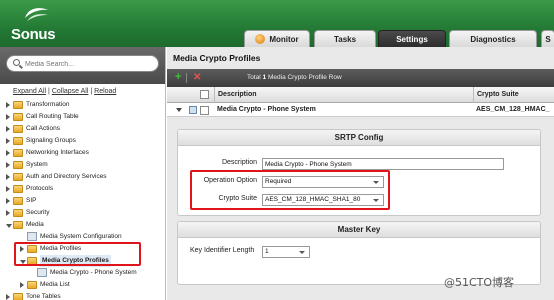 The image size is (554, 300). Describe the element at coordinates (66, 176) in the screenshot. I see `tree-item-label: Auth and Directory Services` at that location.